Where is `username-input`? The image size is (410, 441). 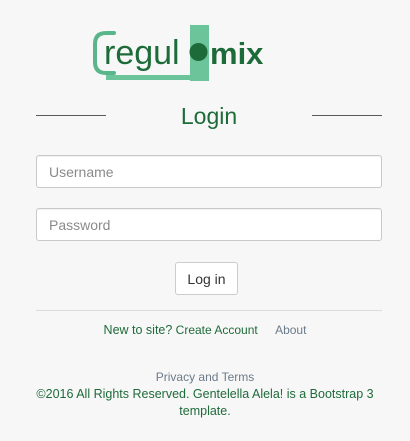 username-input is located at coordinates (209, 171).